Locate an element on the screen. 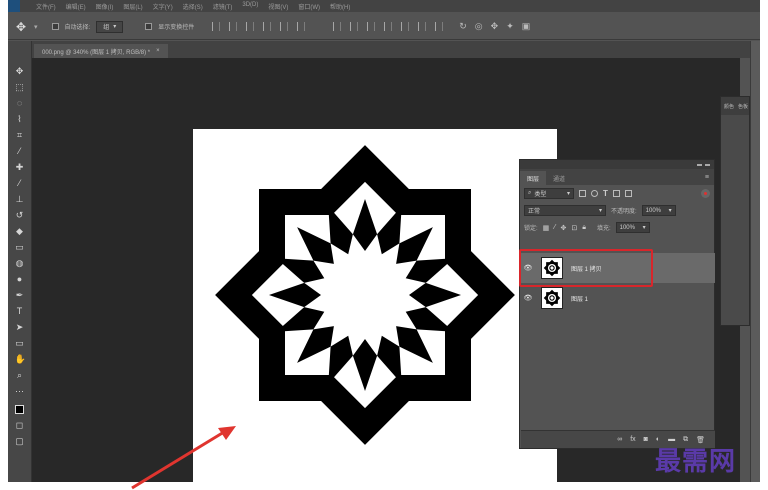 The image size is (768, 490). show-transform-label: 显示变换控件 is located at coordinates (176, 28).